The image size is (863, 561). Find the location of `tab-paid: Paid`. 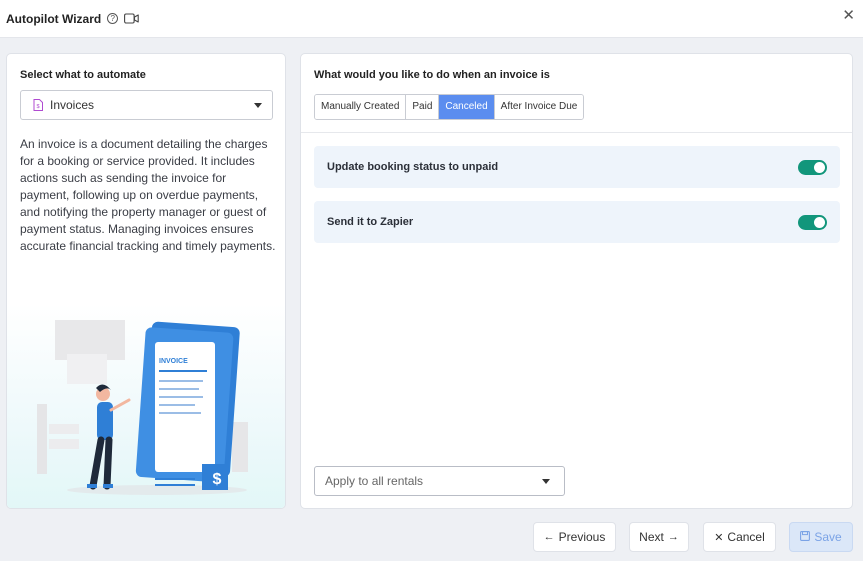

tab-paid: Paid is located at coordinates (423, 107).